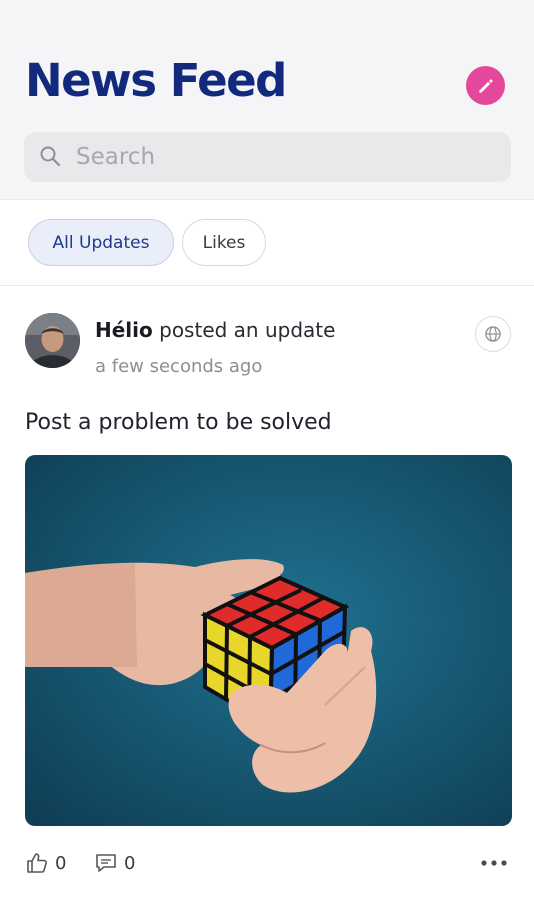 The width and height of the screenshot is (534, 900). I want to click on page-title: News Feed, so click(156, 80).